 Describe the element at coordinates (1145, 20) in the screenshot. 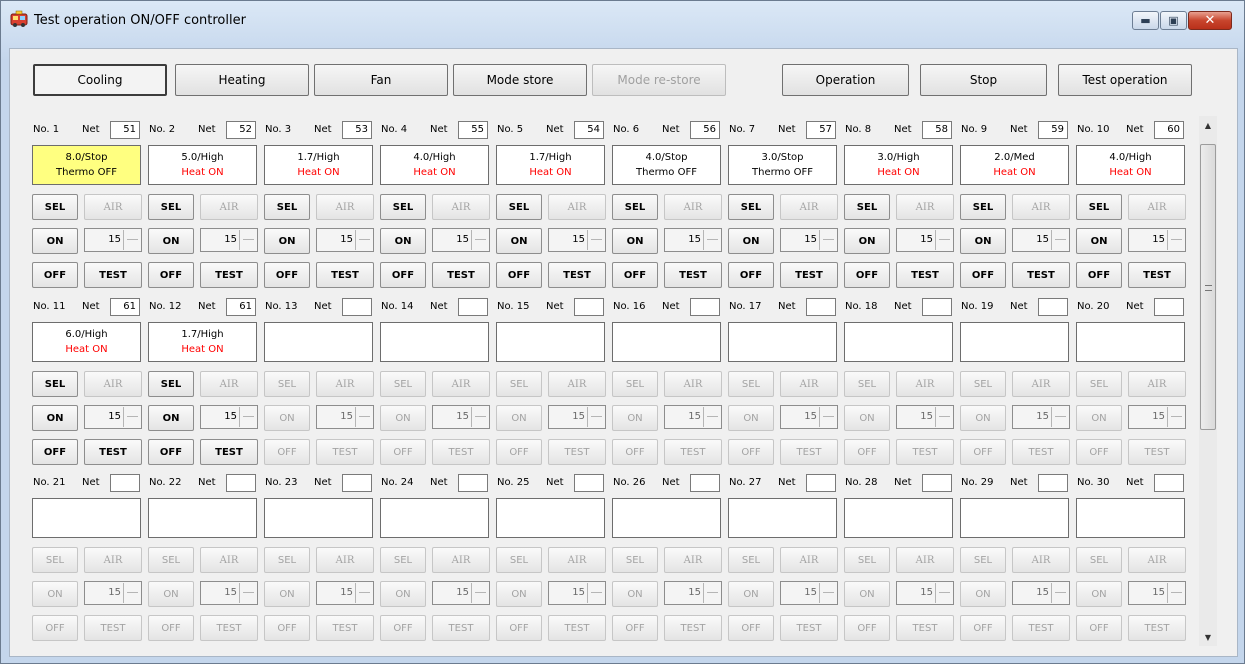

I see `minimize-button: ▬` at that location.